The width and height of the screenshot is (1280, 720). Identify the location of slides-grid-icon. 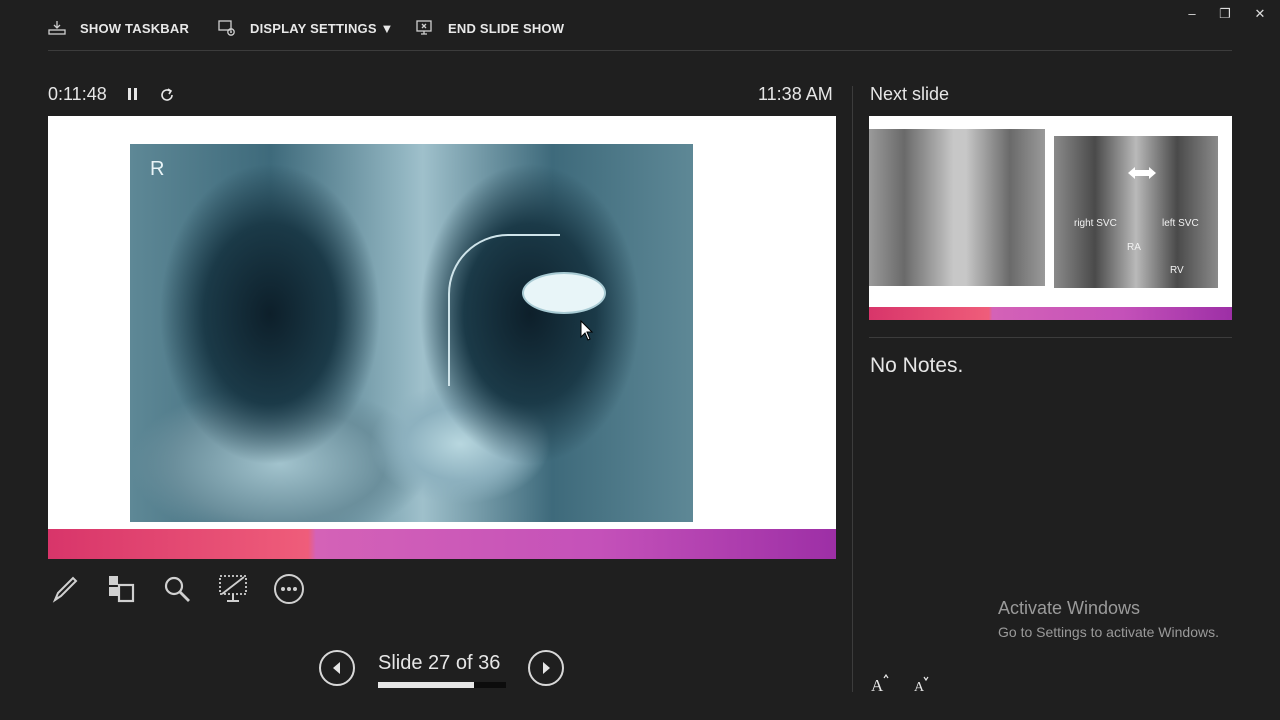
(122, 589).